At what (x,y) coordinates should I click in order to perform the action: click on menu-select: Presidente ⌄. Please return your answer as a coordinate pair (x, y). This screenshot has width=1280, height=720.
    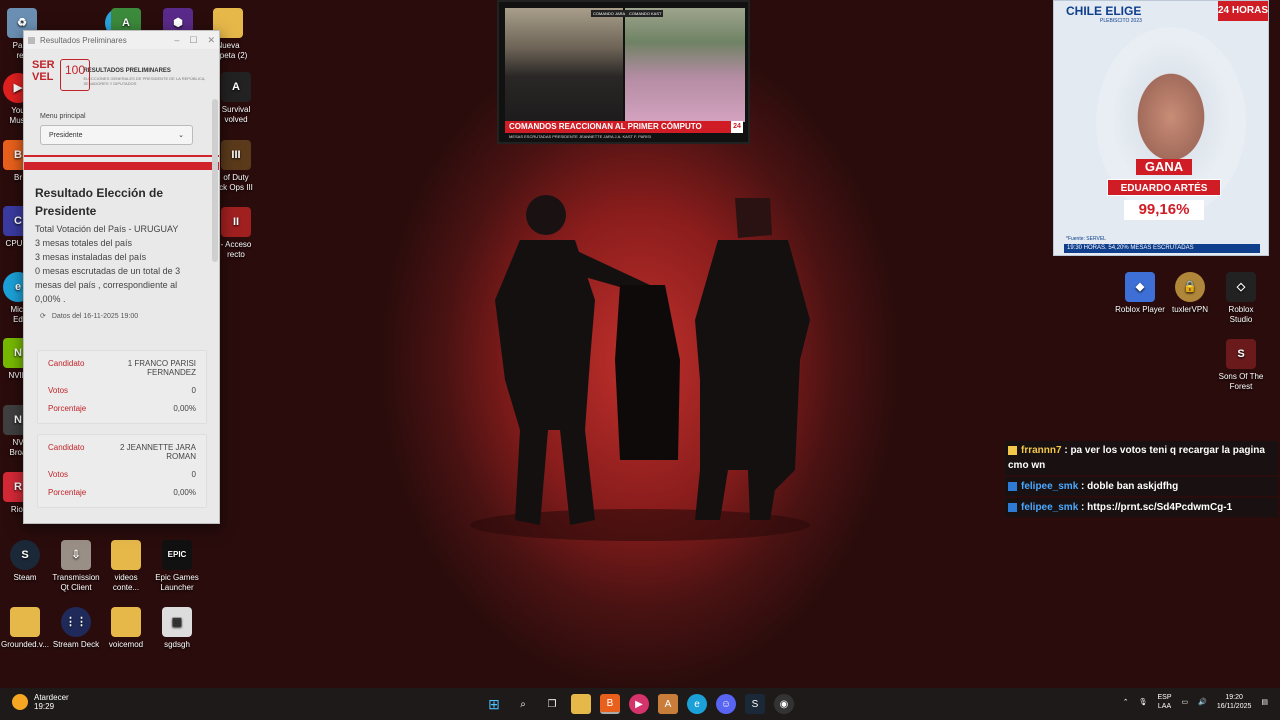
    Looking at the image, I should click on (116, 135).